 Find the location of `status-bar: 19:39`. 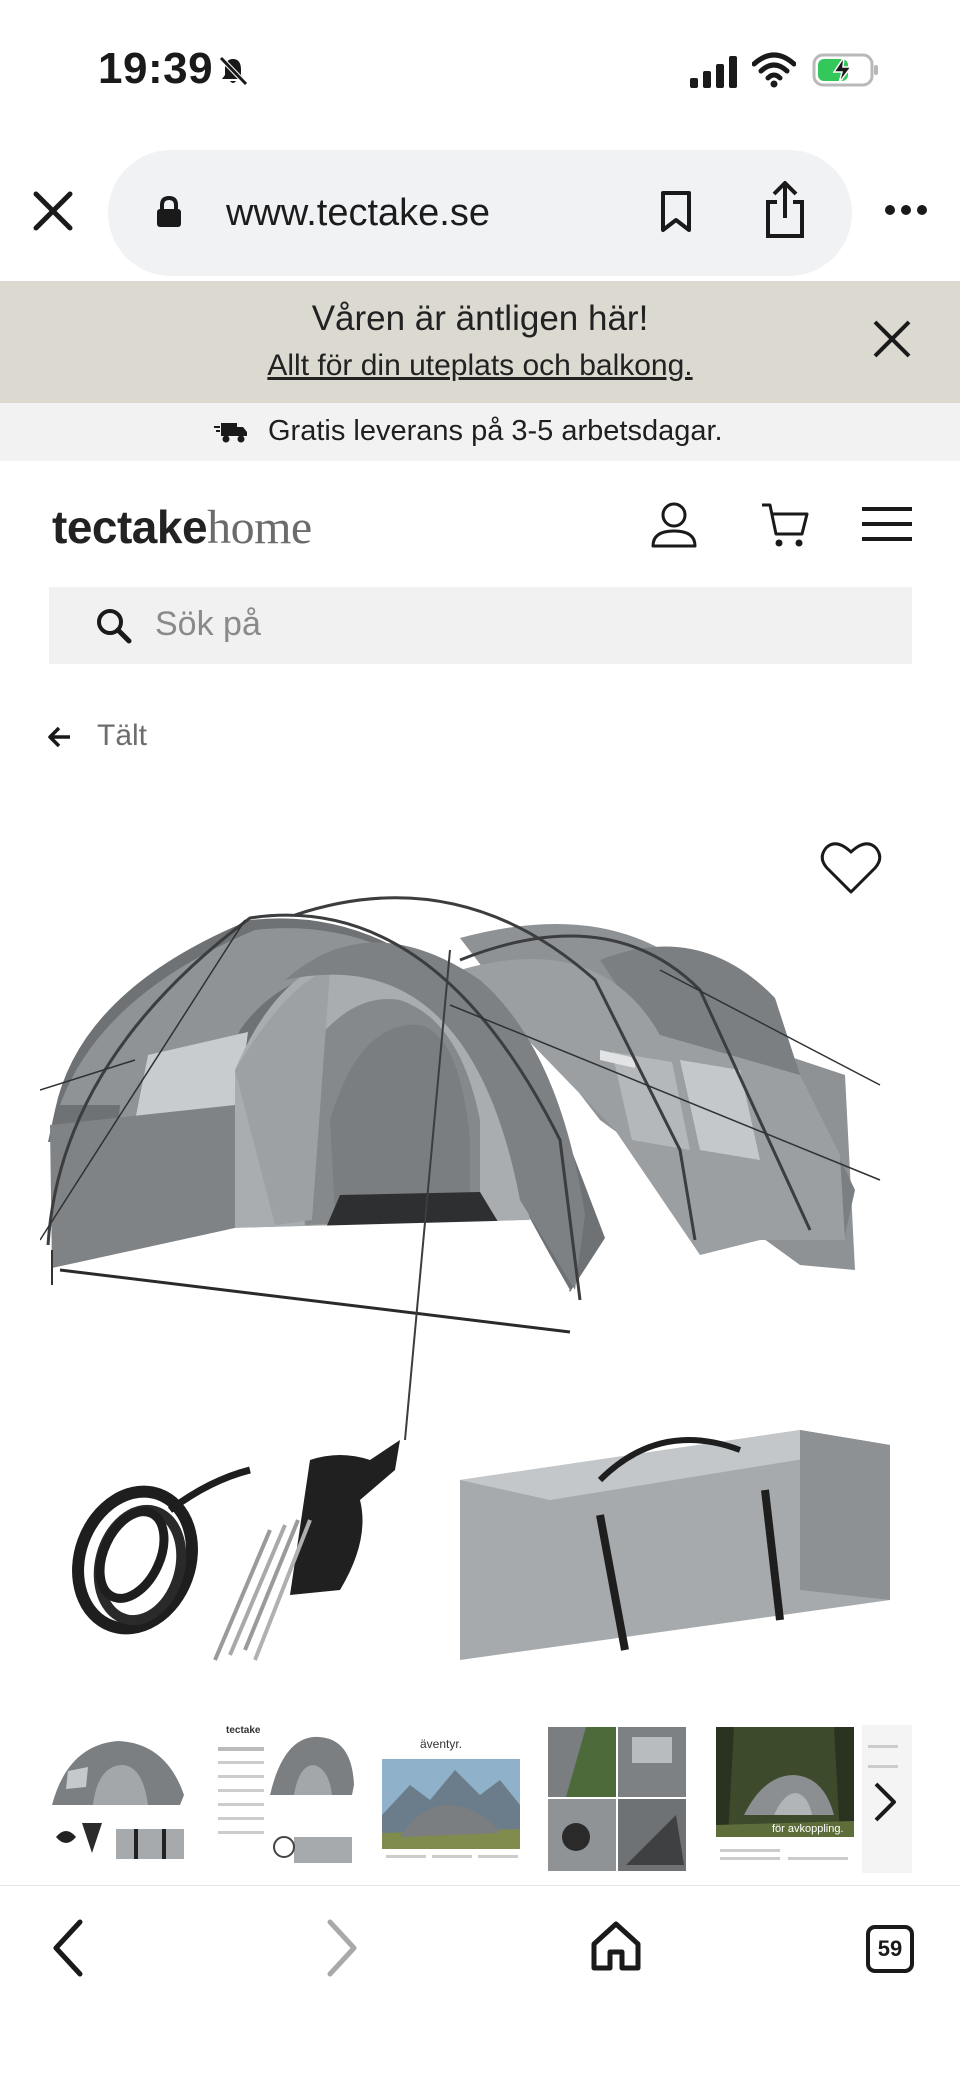

status-bar: 19:39 is located at coordinates (480, 70).